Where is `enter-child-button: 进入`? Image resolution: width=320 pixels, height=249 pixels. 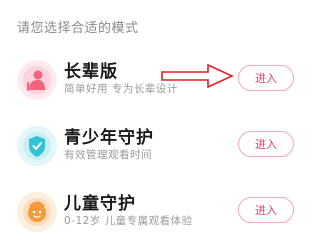 enter-child-button: 进入 is located at coordinates (266, 210).